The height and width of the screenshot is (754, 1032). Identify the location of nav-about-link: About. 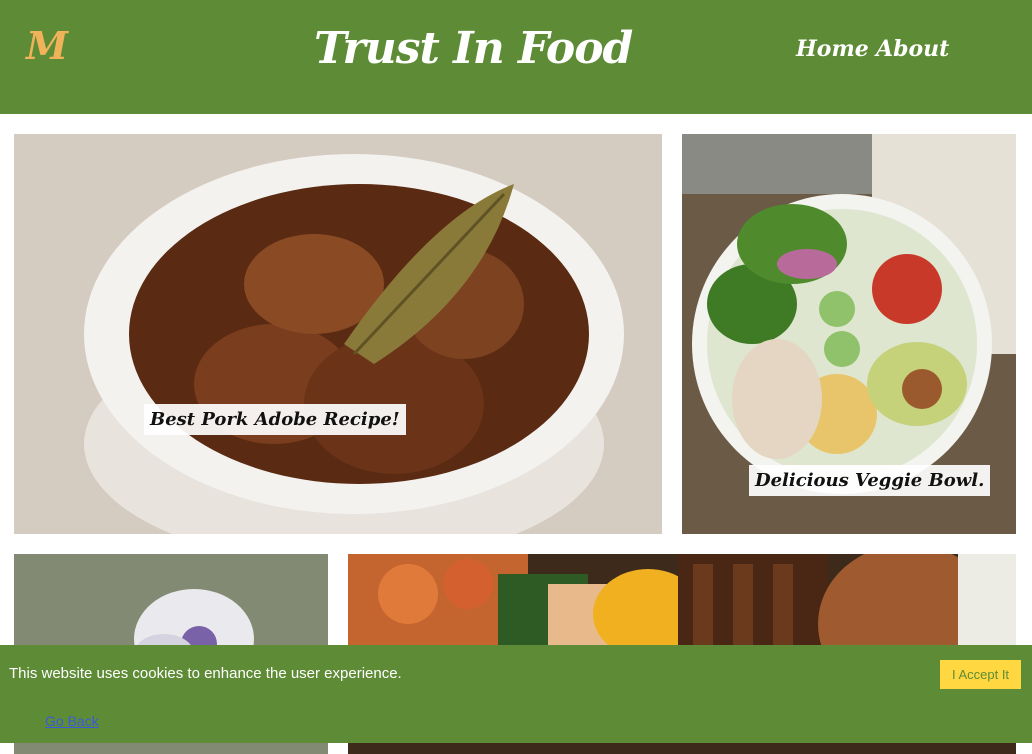
(912, 49).